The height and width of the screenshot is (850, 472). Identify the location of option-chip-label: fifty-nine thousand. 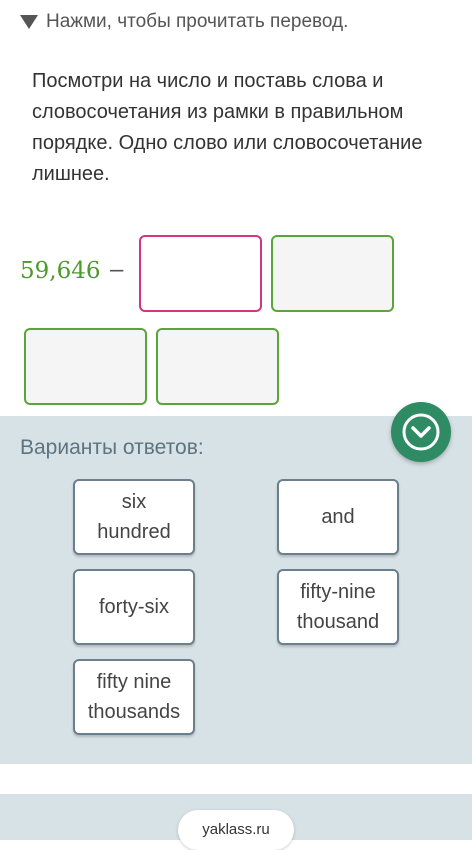
(338, 607).